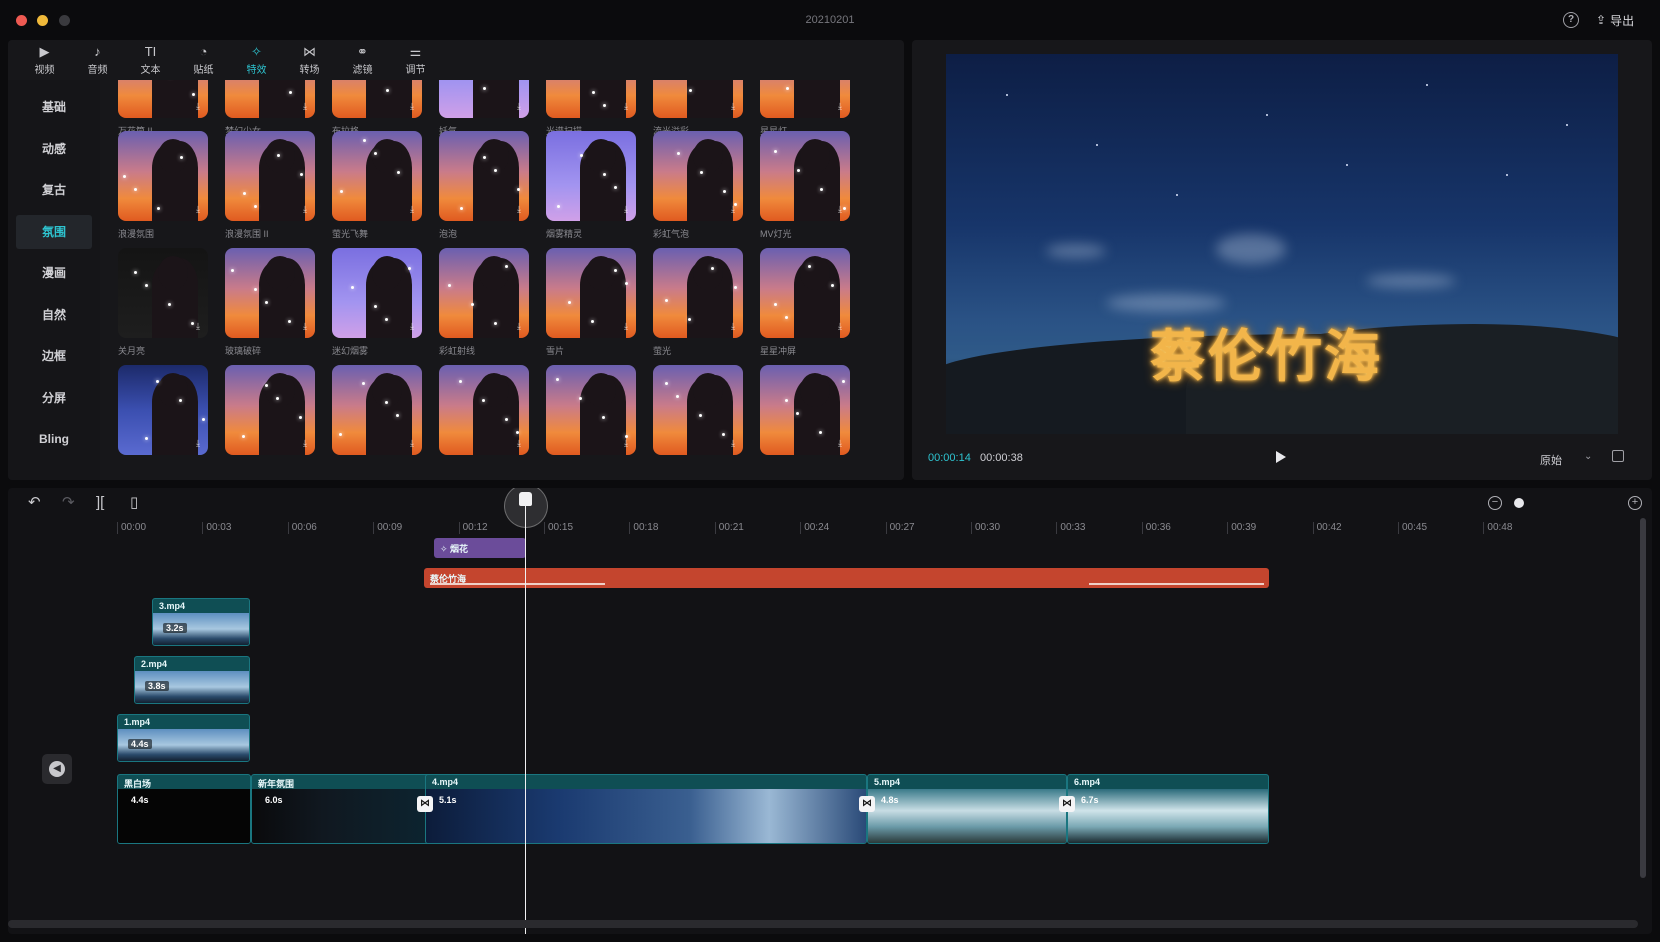 The height and width of the screenshot is (942, 1660). I want to click on category-item: Bling, so click(54, 439).